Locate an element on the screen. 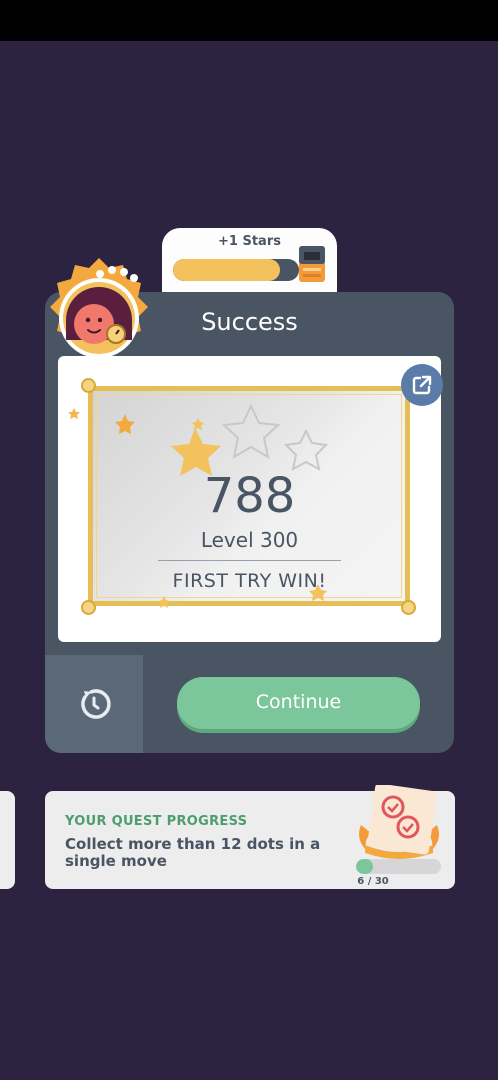 This screenshot has height=1080, width=498. first-try-label: FIRST TRY WIN! is located at coordinates (249, 581).